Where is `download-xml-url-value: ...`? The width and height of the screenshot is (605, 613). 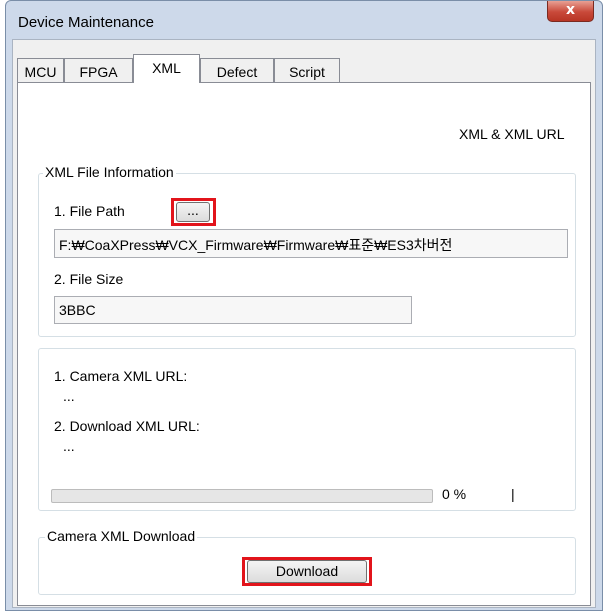 download-xml-url-value: ... is located at coordinates (69, 446).